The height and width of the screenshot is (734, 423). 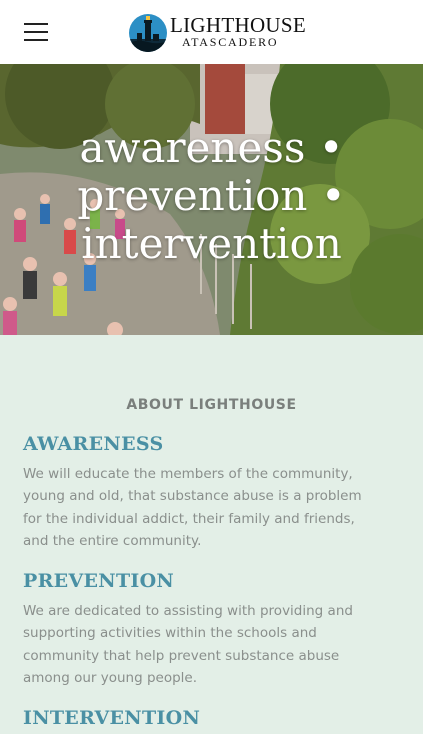 I want to click on site-header: LIGHTHOUSE ATASCADERO, so click(x=211, y=32).